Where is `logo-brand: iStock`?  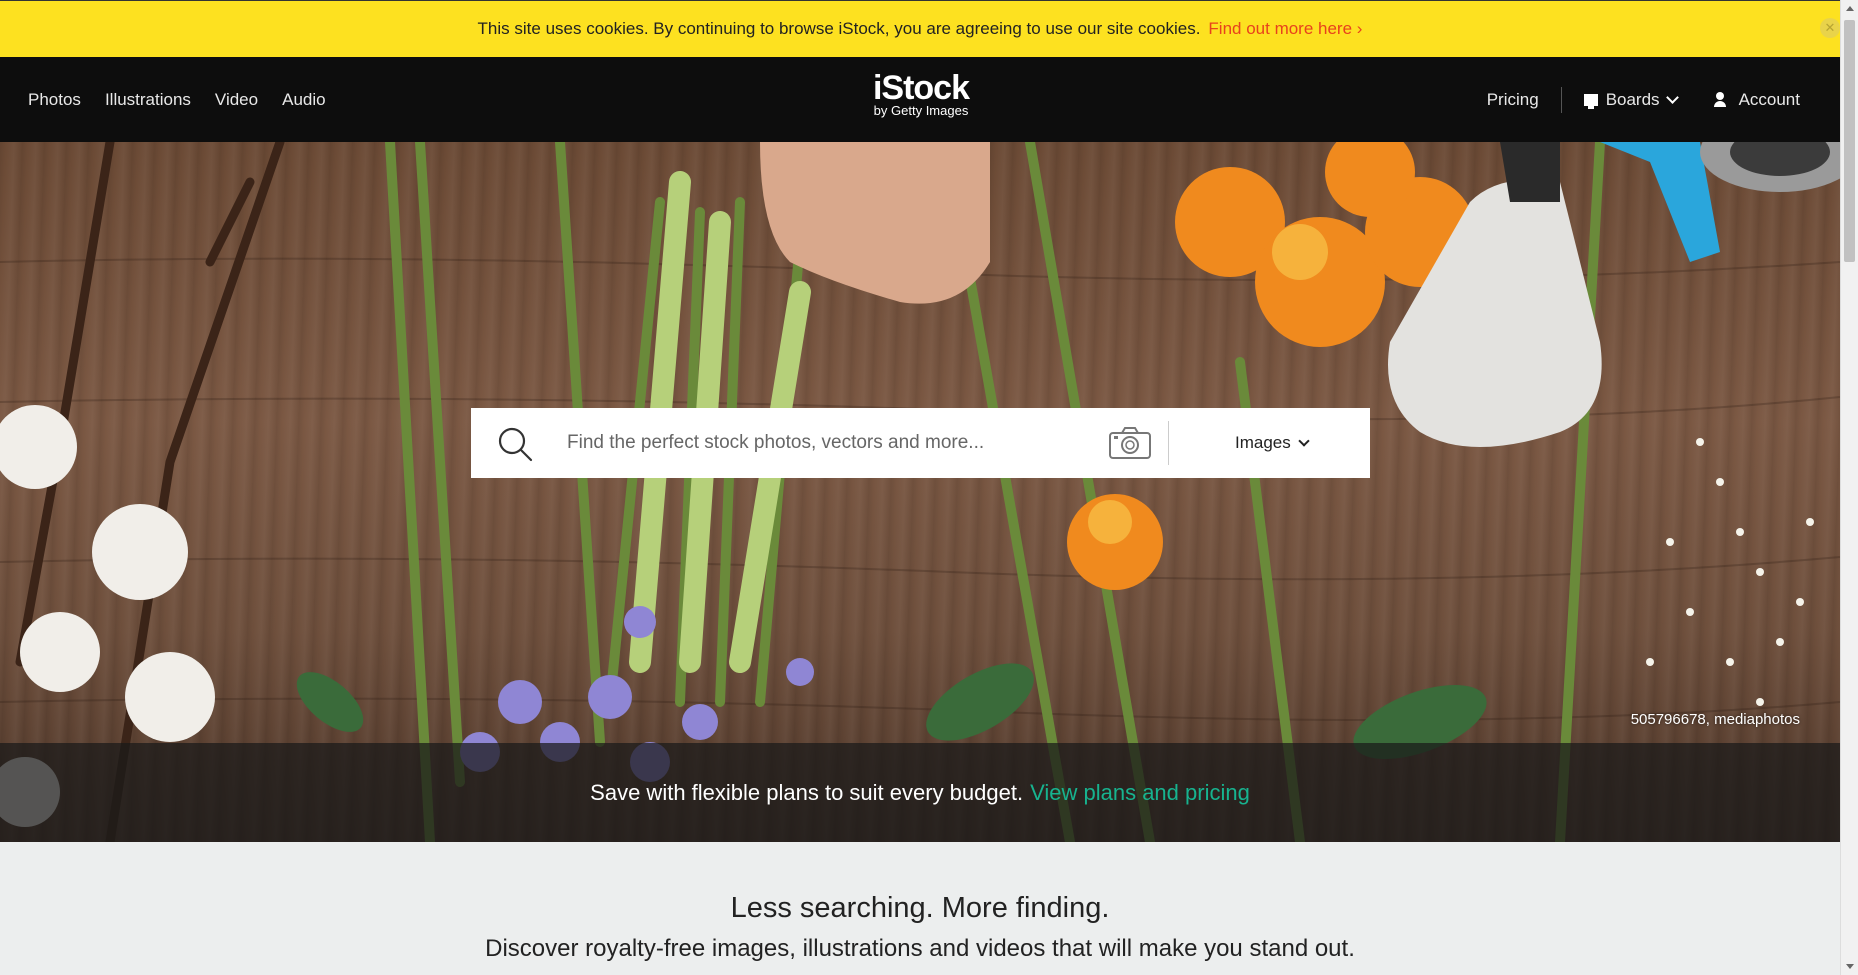 logo-brand: iStock is located at coordinates (921, 88).